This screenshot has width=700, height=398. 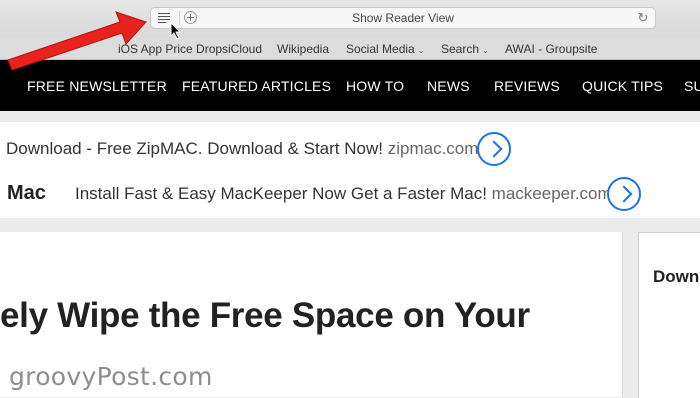 I want to click on article-headline: ely Wipe the Free Space on Your, so click(x=265, y=315).